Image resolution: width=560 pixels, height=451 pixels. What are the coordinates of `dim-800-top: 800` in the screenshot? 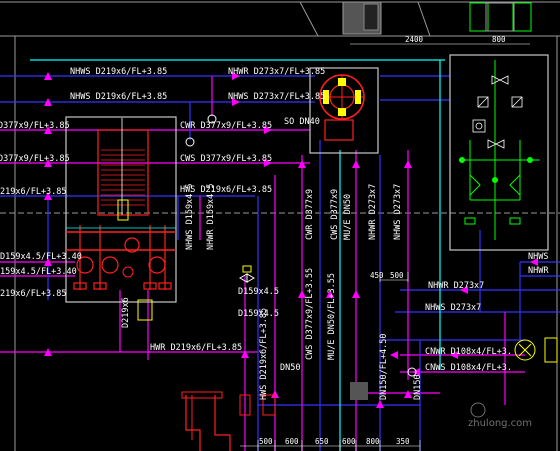 It's located at (499, 39).